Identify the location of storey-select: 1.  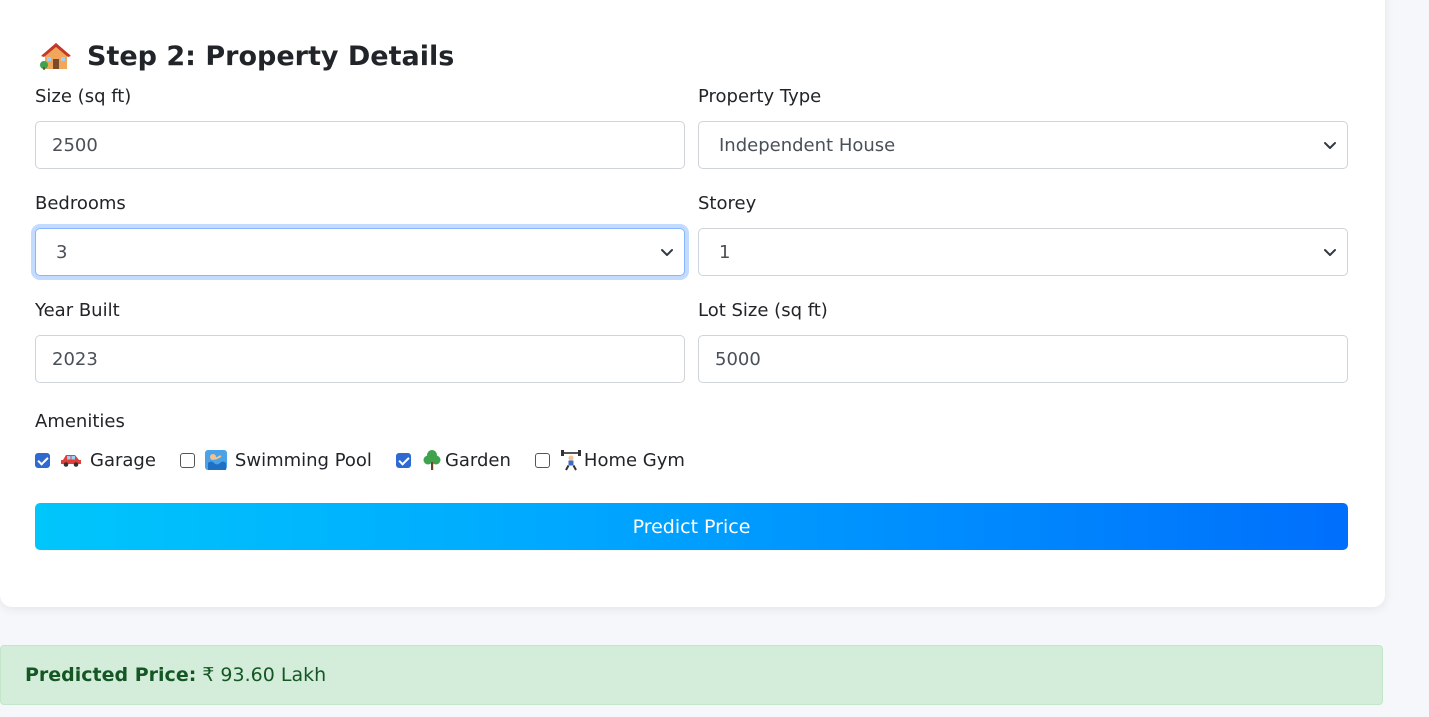
(1023, 252).